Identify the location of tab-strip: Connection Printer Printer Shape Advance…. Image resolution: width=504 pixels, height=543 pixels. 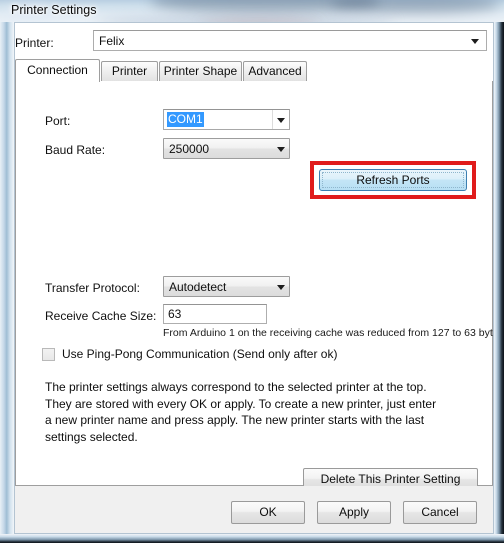
(254, 70).